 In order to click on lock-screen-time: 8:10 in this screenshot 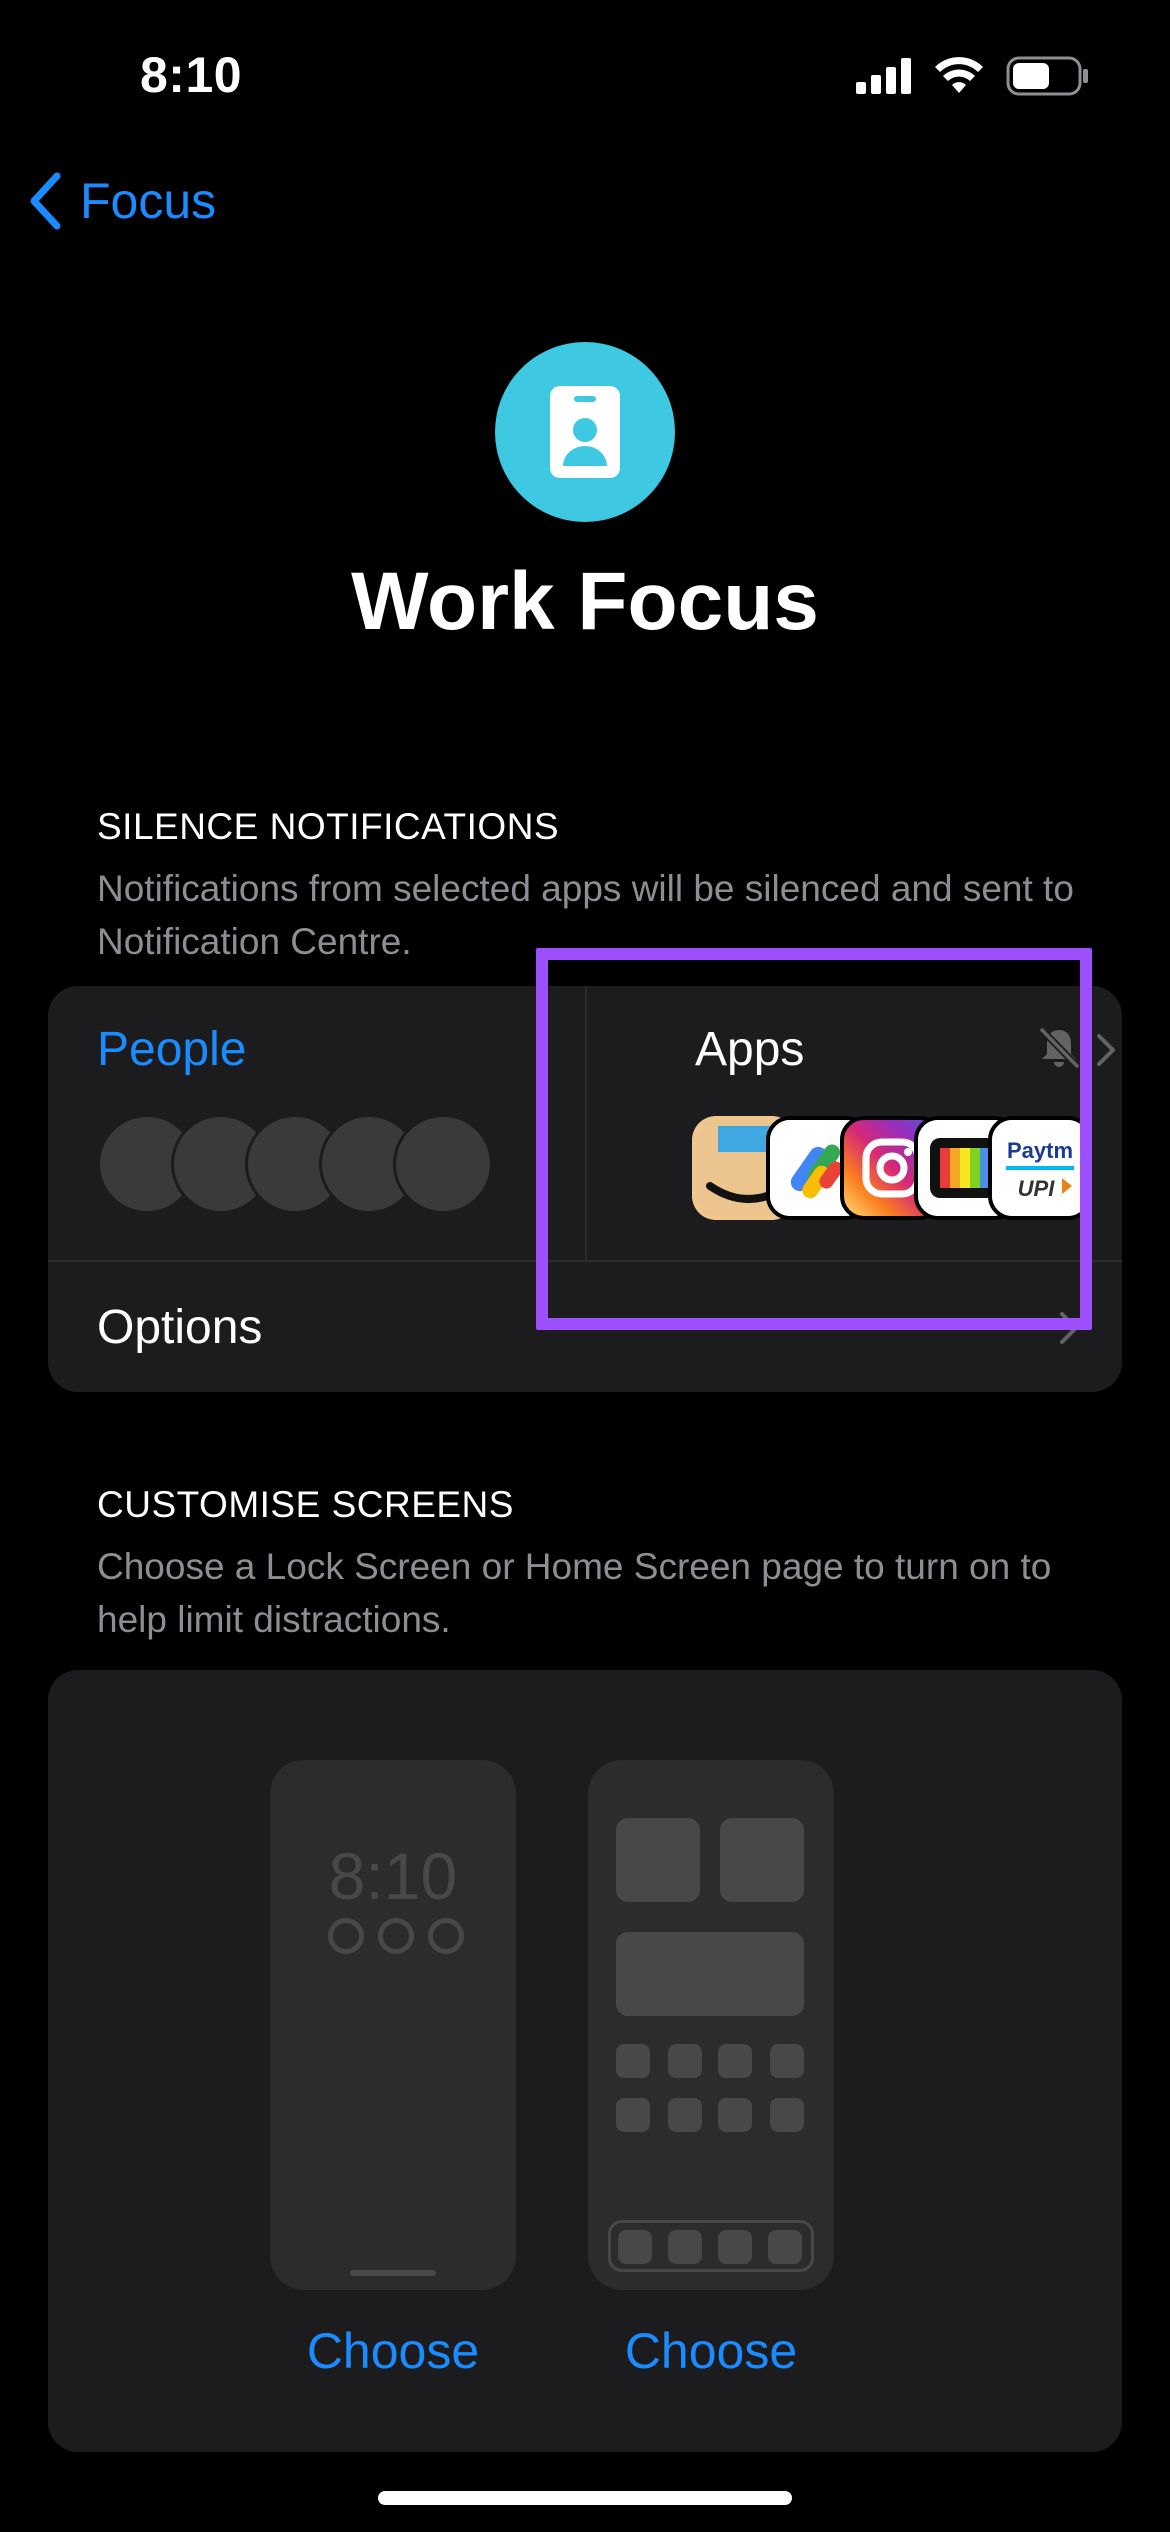, I will do `click(393, 1876)`.